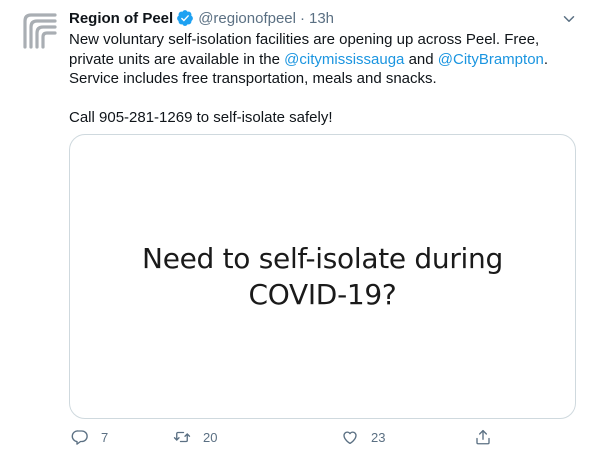 The image size is (590, 452). Describe the element at coordinates (89, 437) in the screenshot. I see `reply-button: 7` at that location.